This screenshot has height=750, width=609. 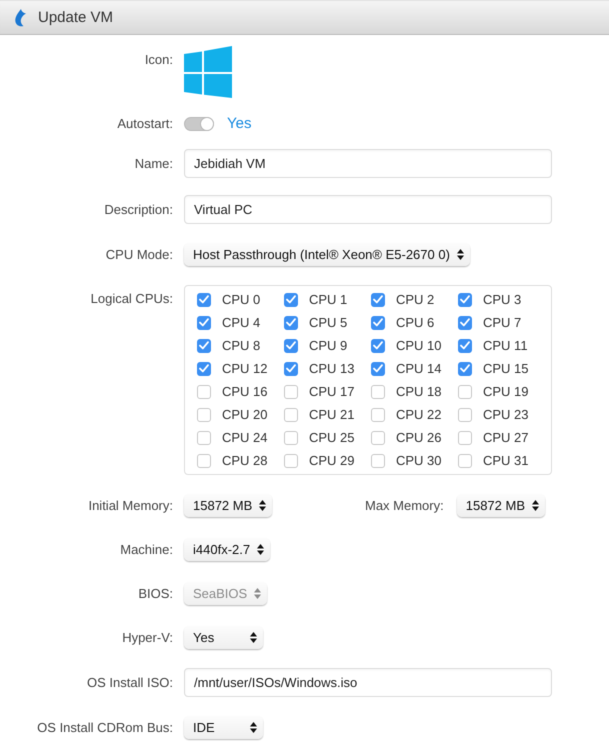 What do you see at coordinates (239, 123) in the screenshot?
I see `toggle-state-text: Yes` at bounding box center [239, 123].